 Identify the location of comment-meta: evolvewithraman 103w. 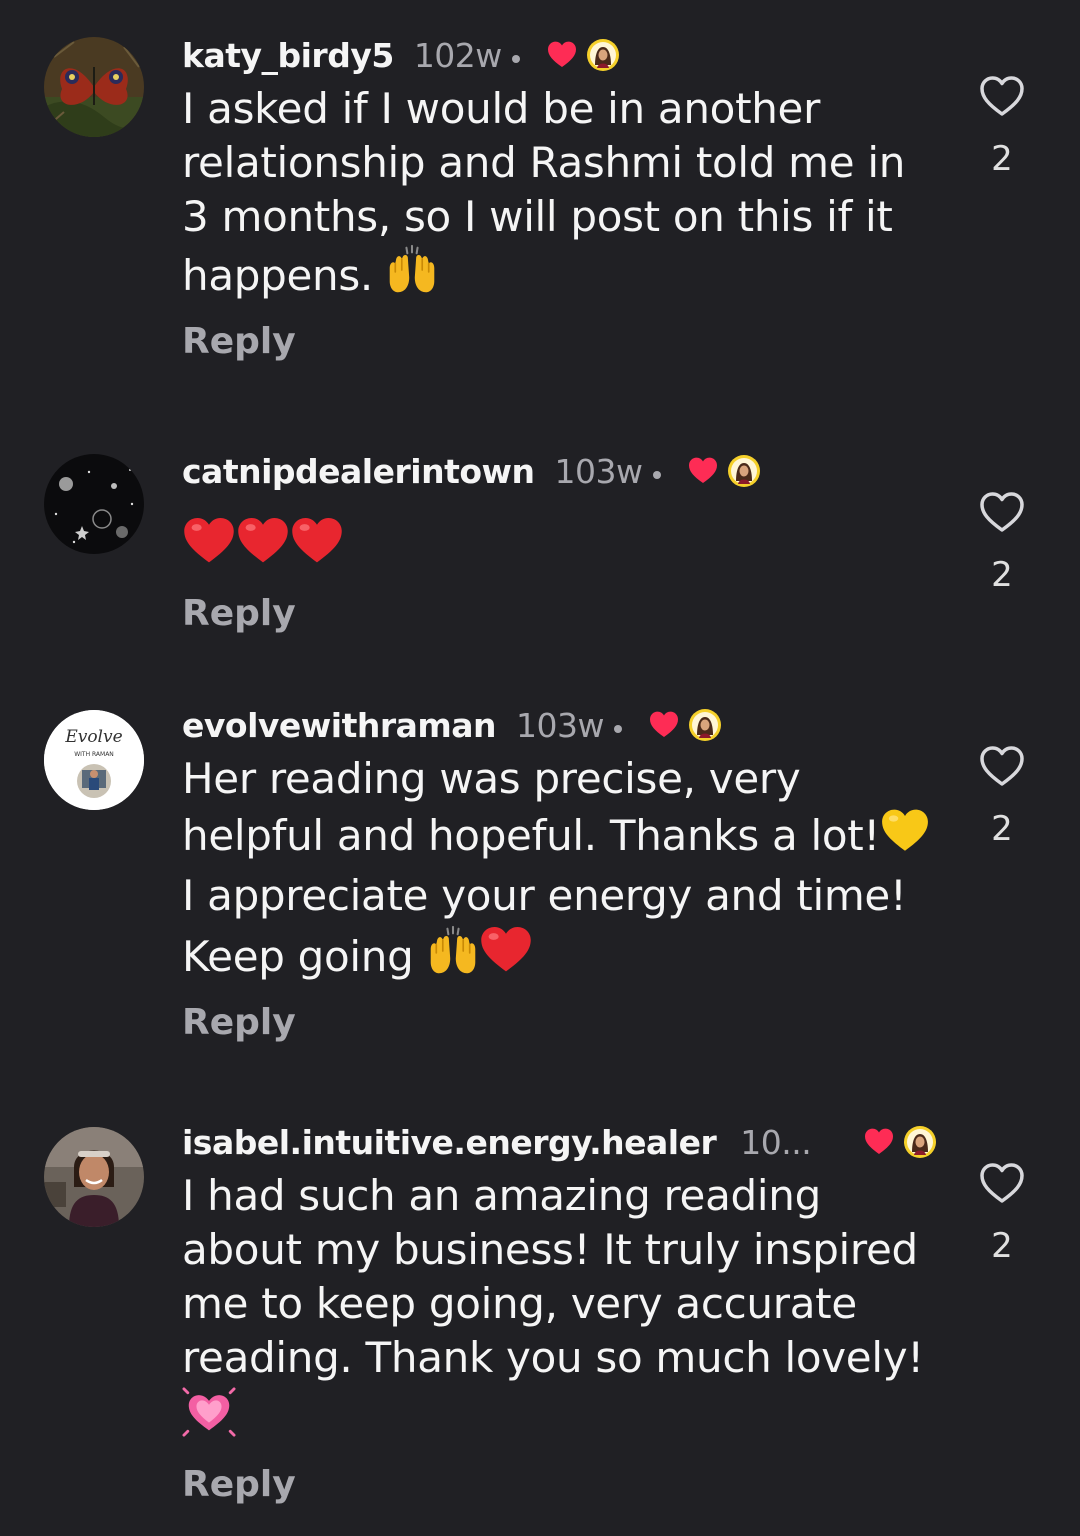
(562, 725).